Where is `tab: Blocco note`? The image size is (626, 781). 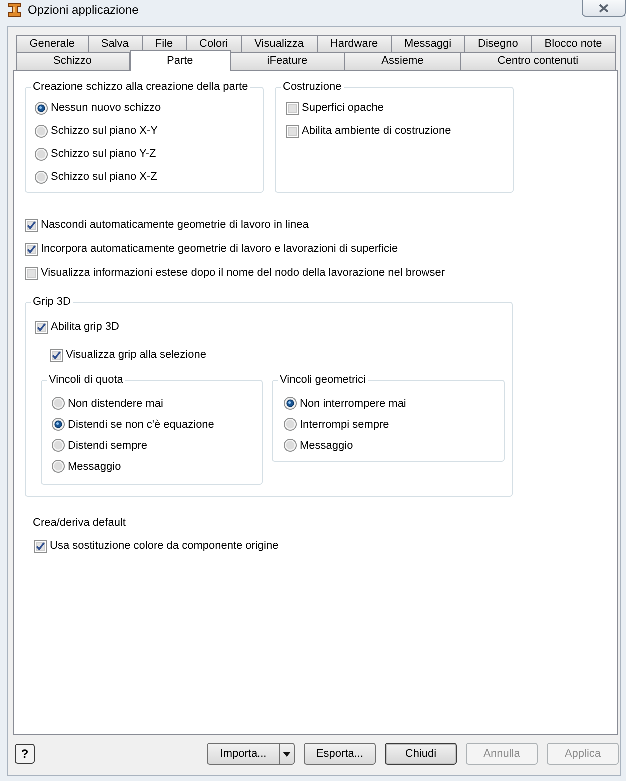 tab: Blocco note is located at coordinates (574, 43).